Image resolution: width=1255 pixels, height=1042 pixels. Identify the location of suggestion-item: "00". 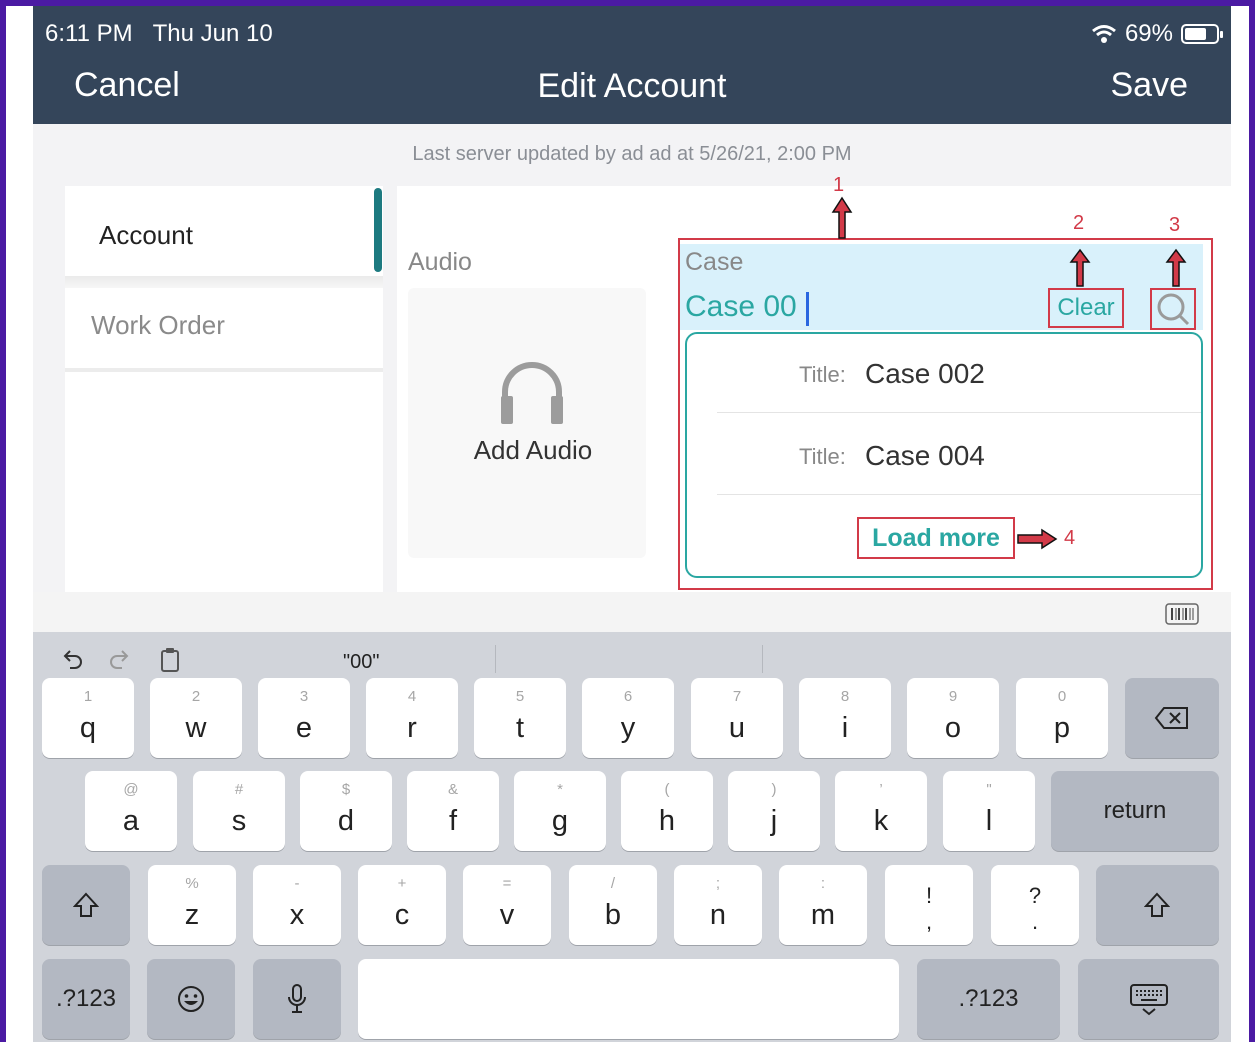
(361, 662).